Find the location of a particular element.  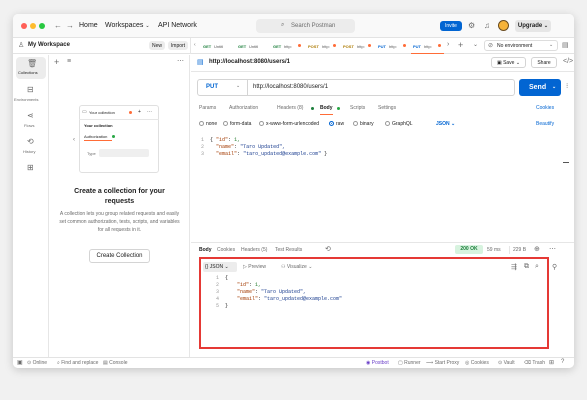

request-tab: GET http: is located at coordinates (287, 46).